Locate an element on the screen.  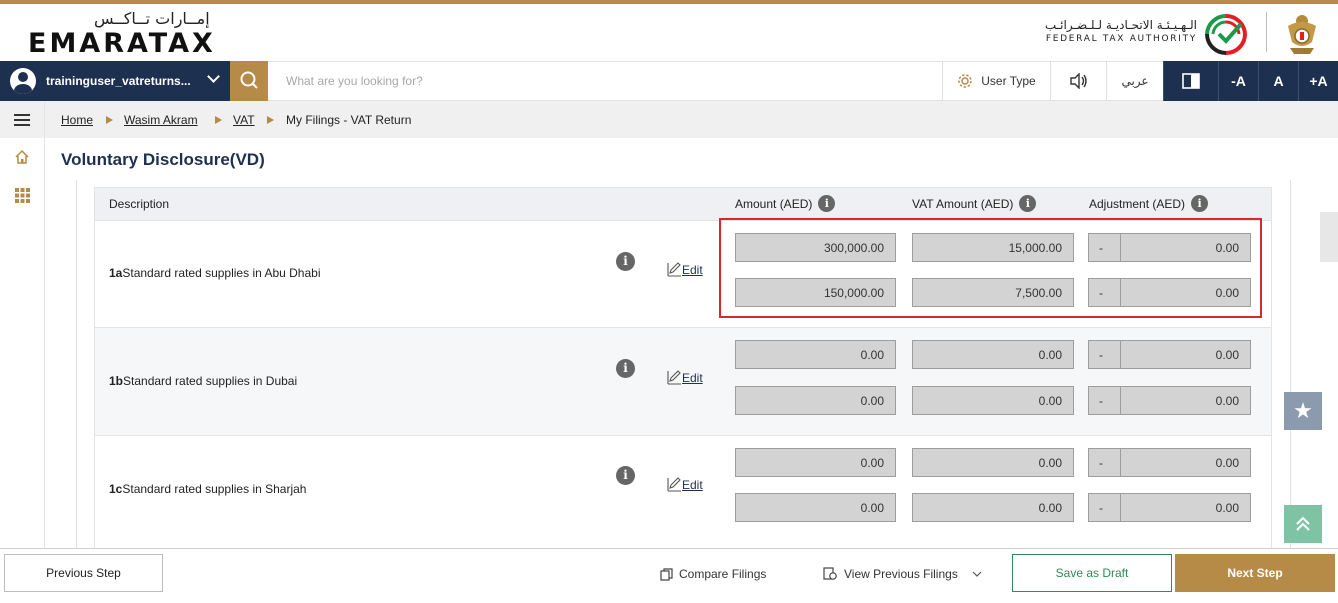
fta-logo-icon is located at coordinates (1226, 34).